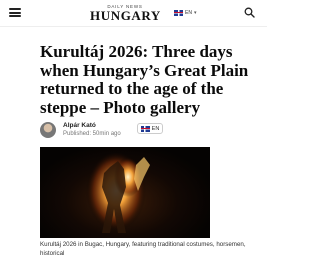 The image size is (320, 261). I want to click on published-time: Published: 50min ago, so click(92, 134).